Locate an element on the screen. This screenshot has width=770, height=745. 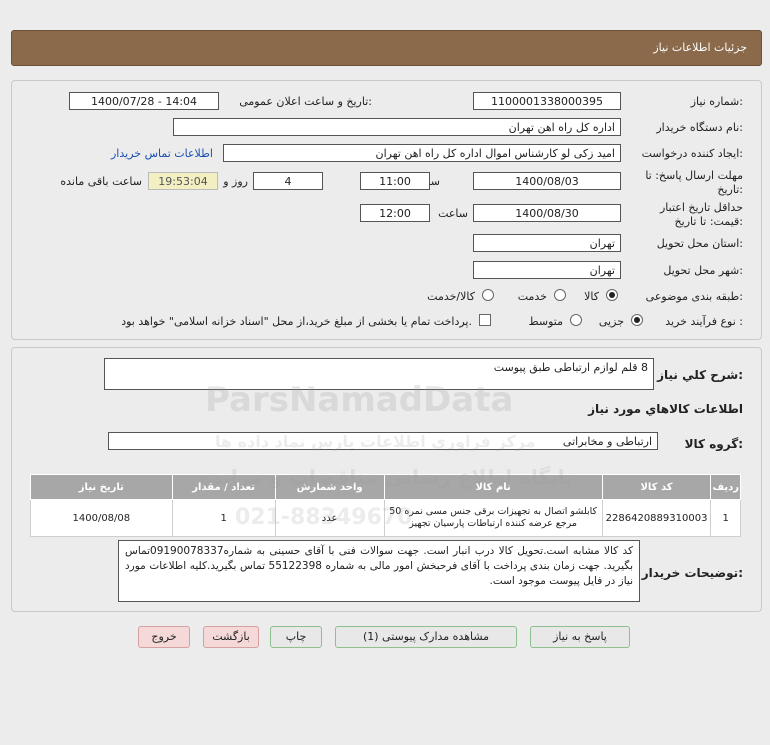
col-code: کد کالا is located at coordinates (656, 487).